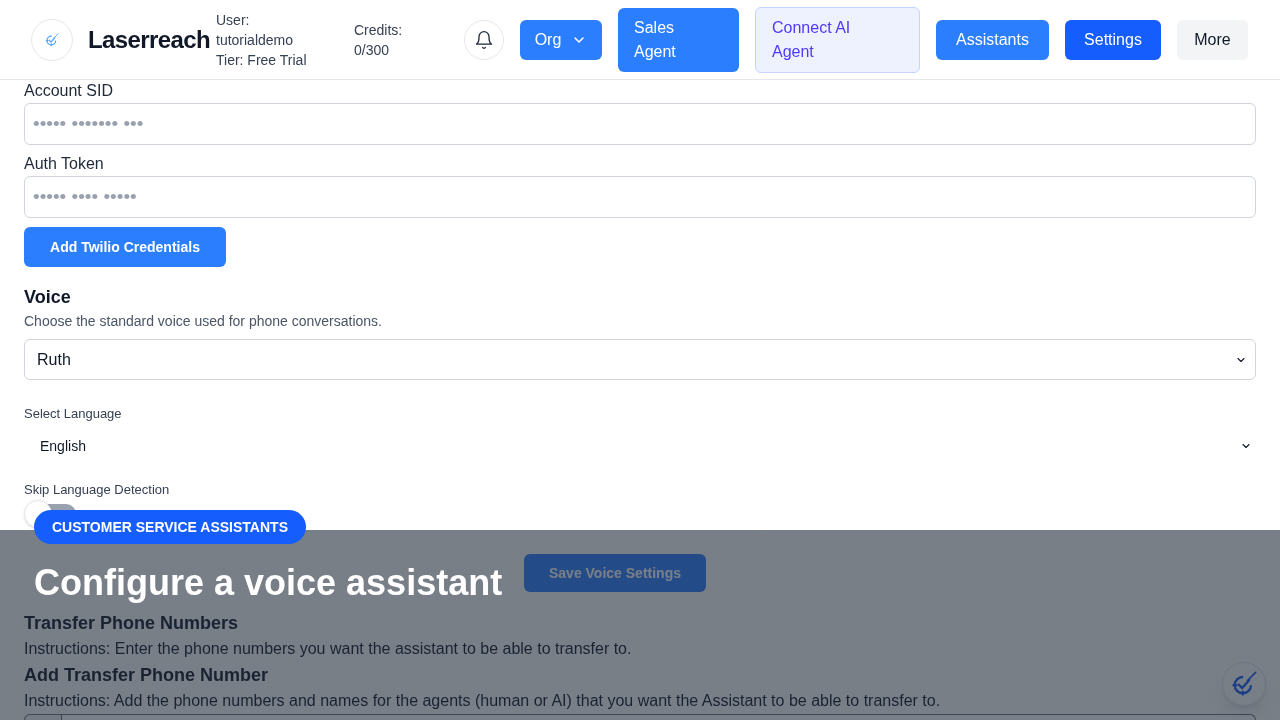 This screenshot has width=1280, height=720. What do you see at coordinates (1113, 39) in the screenshot?
I see `nav-button: Settings` at bounding box center [1113, 39].